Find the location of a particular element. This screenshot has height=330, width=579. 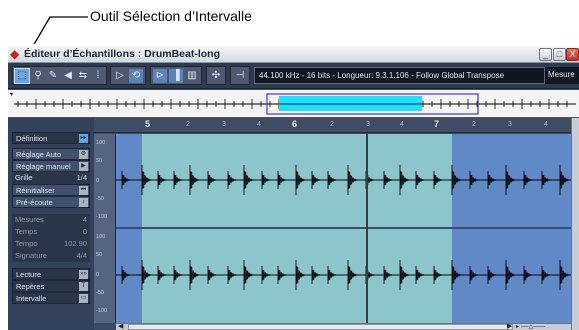

panel-row-label: Définition is located at coordinates (32, 138).